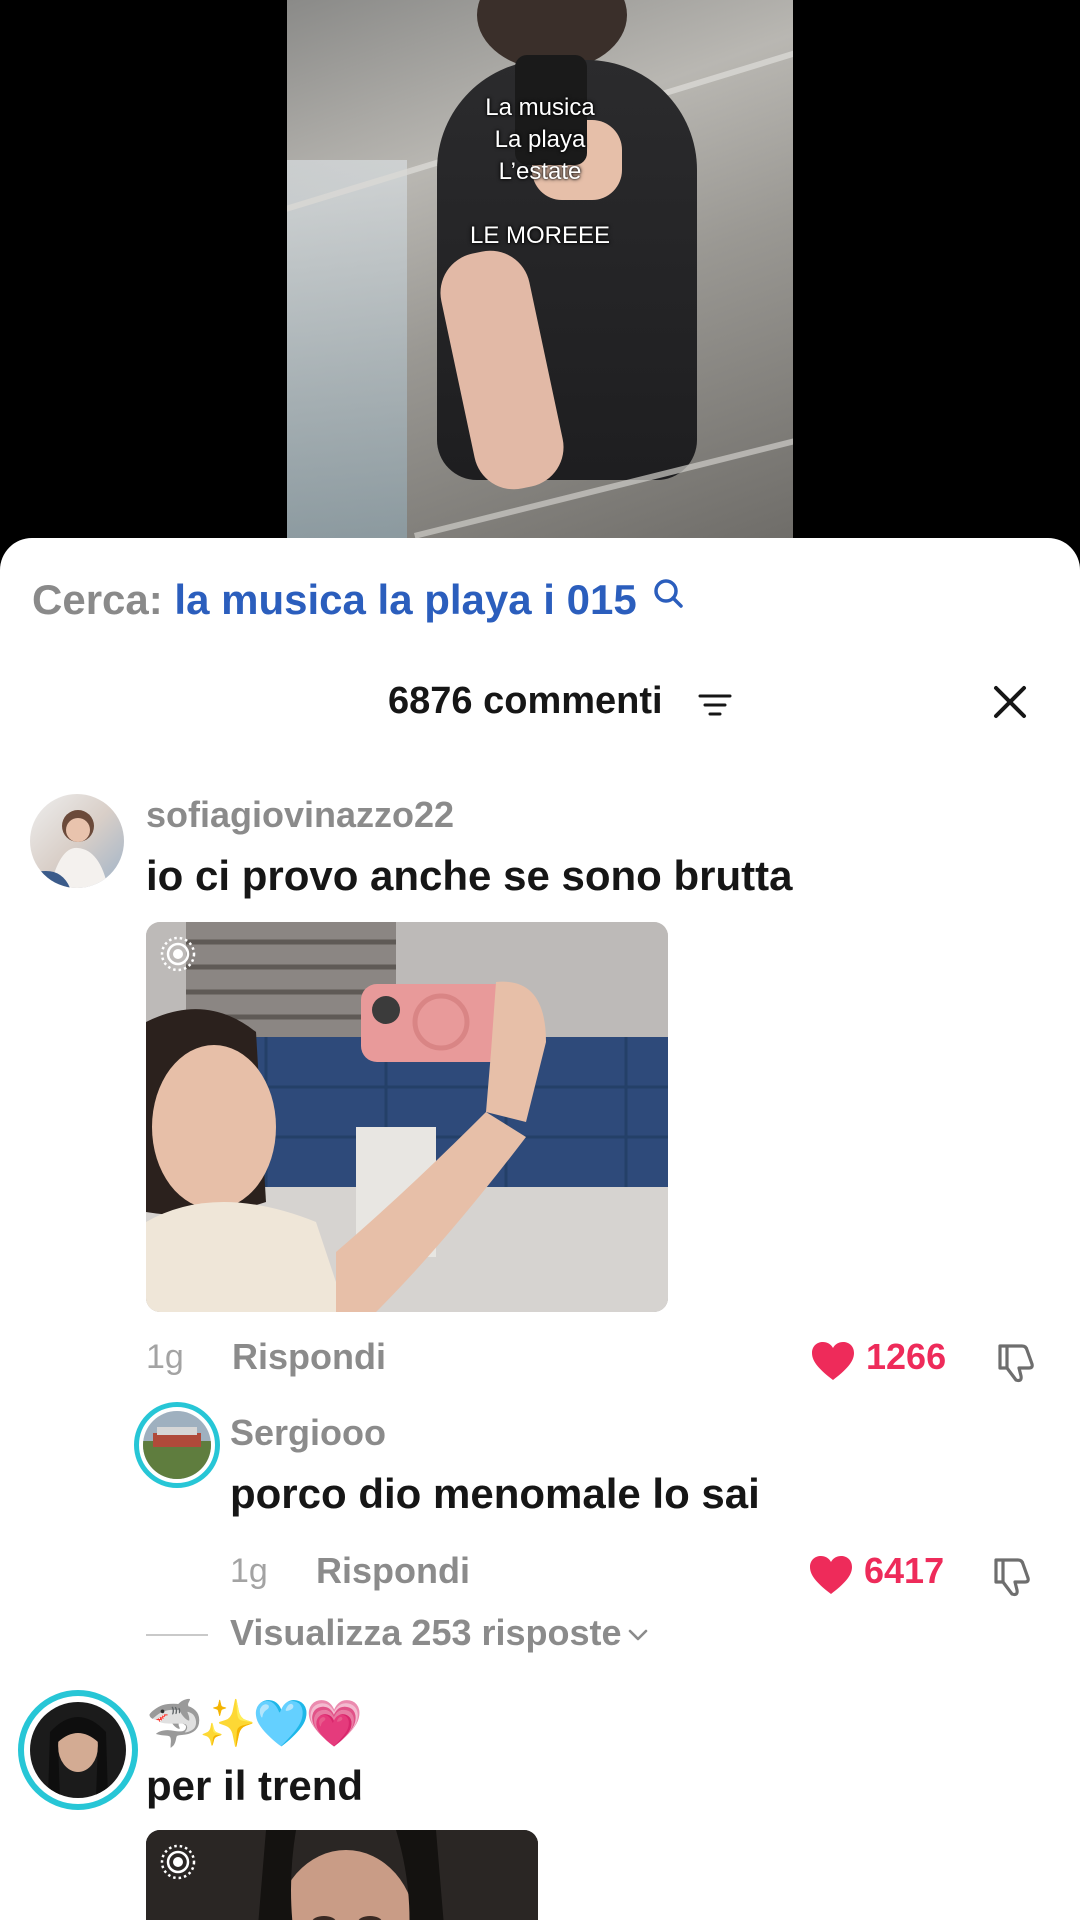 The height and width of the screenshot is (1920, 1080). Describe the element at coordinates (254, 1723) in the screenshot. I see `comment-username: 🦈✨🩵💗` at that location.